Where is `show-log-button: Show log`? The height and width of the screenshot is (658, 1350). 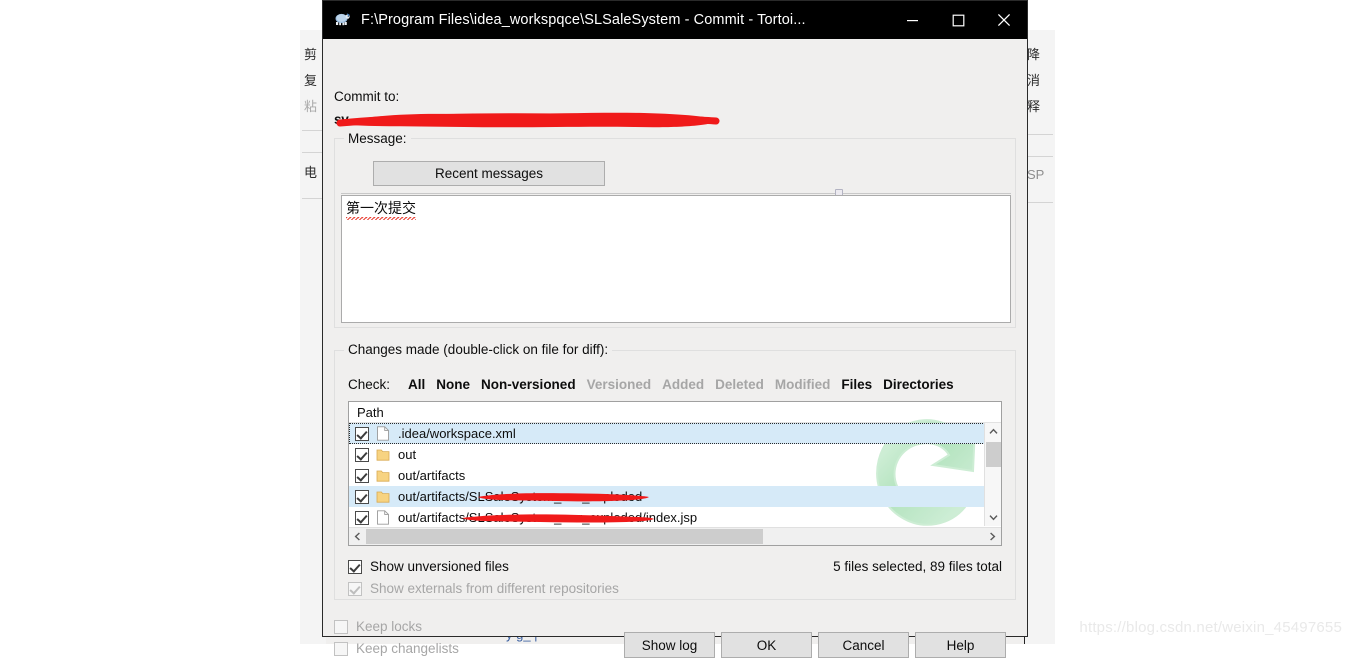
show-log-button: Show log is located at coordinates (669, 645).